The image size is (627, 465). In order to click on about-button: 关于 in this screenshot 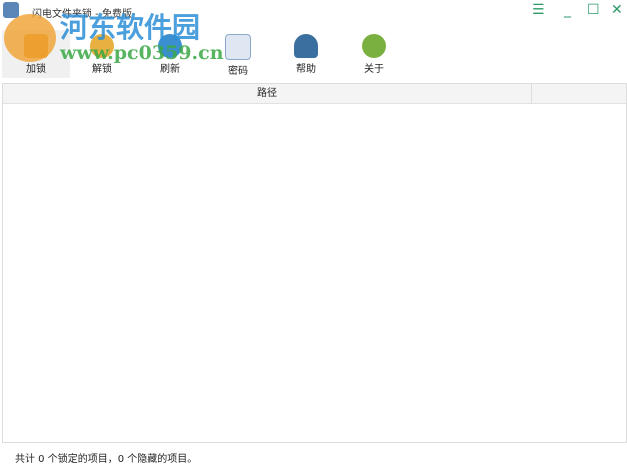, I will do `click(374, 54)`.